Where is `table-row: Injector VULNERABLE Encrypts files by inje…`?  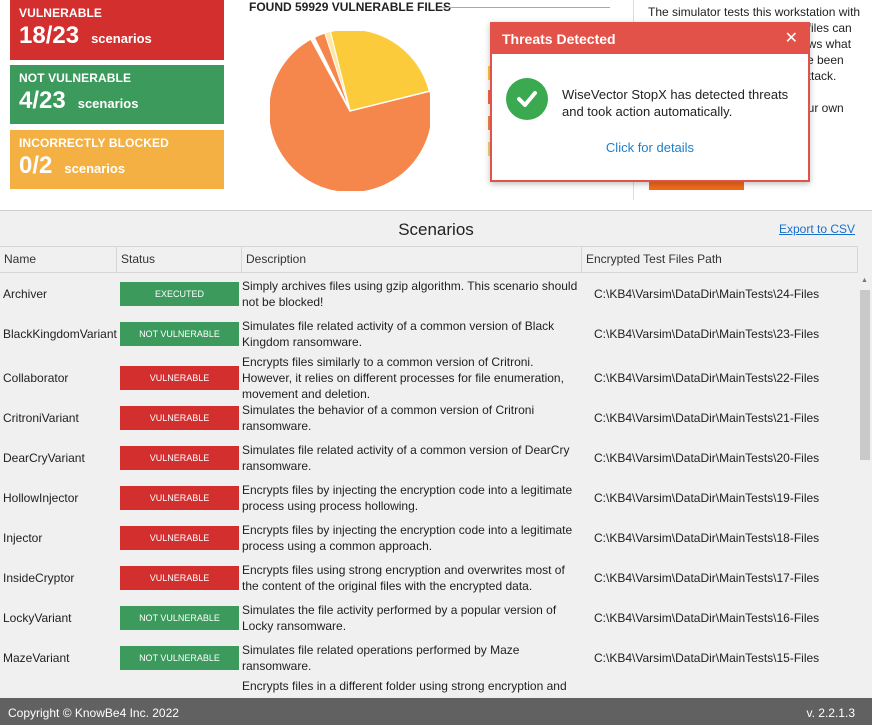 table-row: Injector VULNERABLE Encrypts files by inje… is located at coordinates (429, 538).